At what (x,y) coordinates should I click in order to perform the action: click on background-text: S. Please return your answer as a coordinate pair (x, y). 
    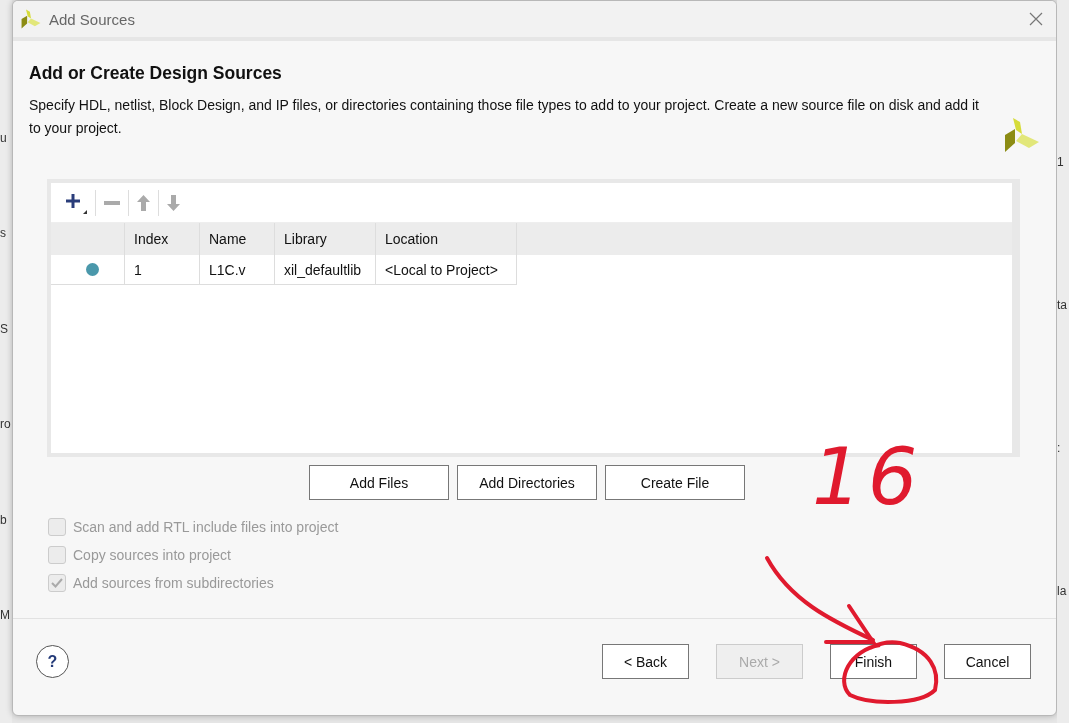
    Looking at the image, I should click on (4, 328).